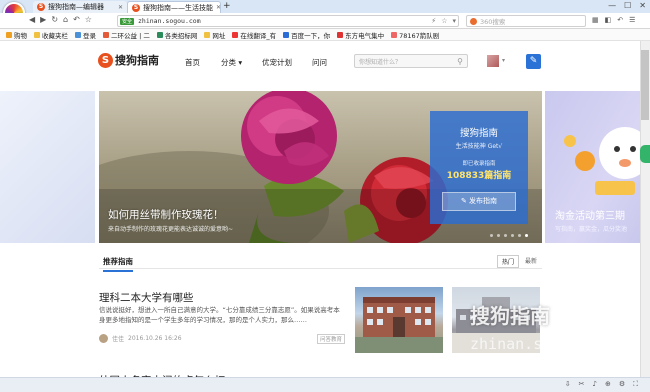  Describe the element at coordinates (126, 35) in the screenshot. I see `bookmark-item: 二环公益 | 二` at that location.